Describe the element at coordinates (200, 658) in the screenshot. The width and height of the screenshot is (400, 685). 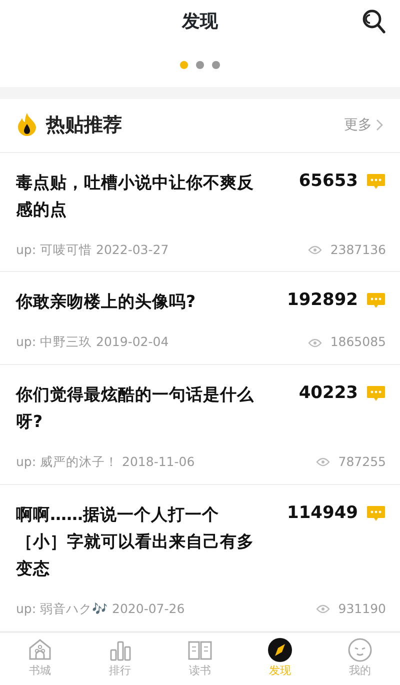
I see `tab-item: 读书` at that location.